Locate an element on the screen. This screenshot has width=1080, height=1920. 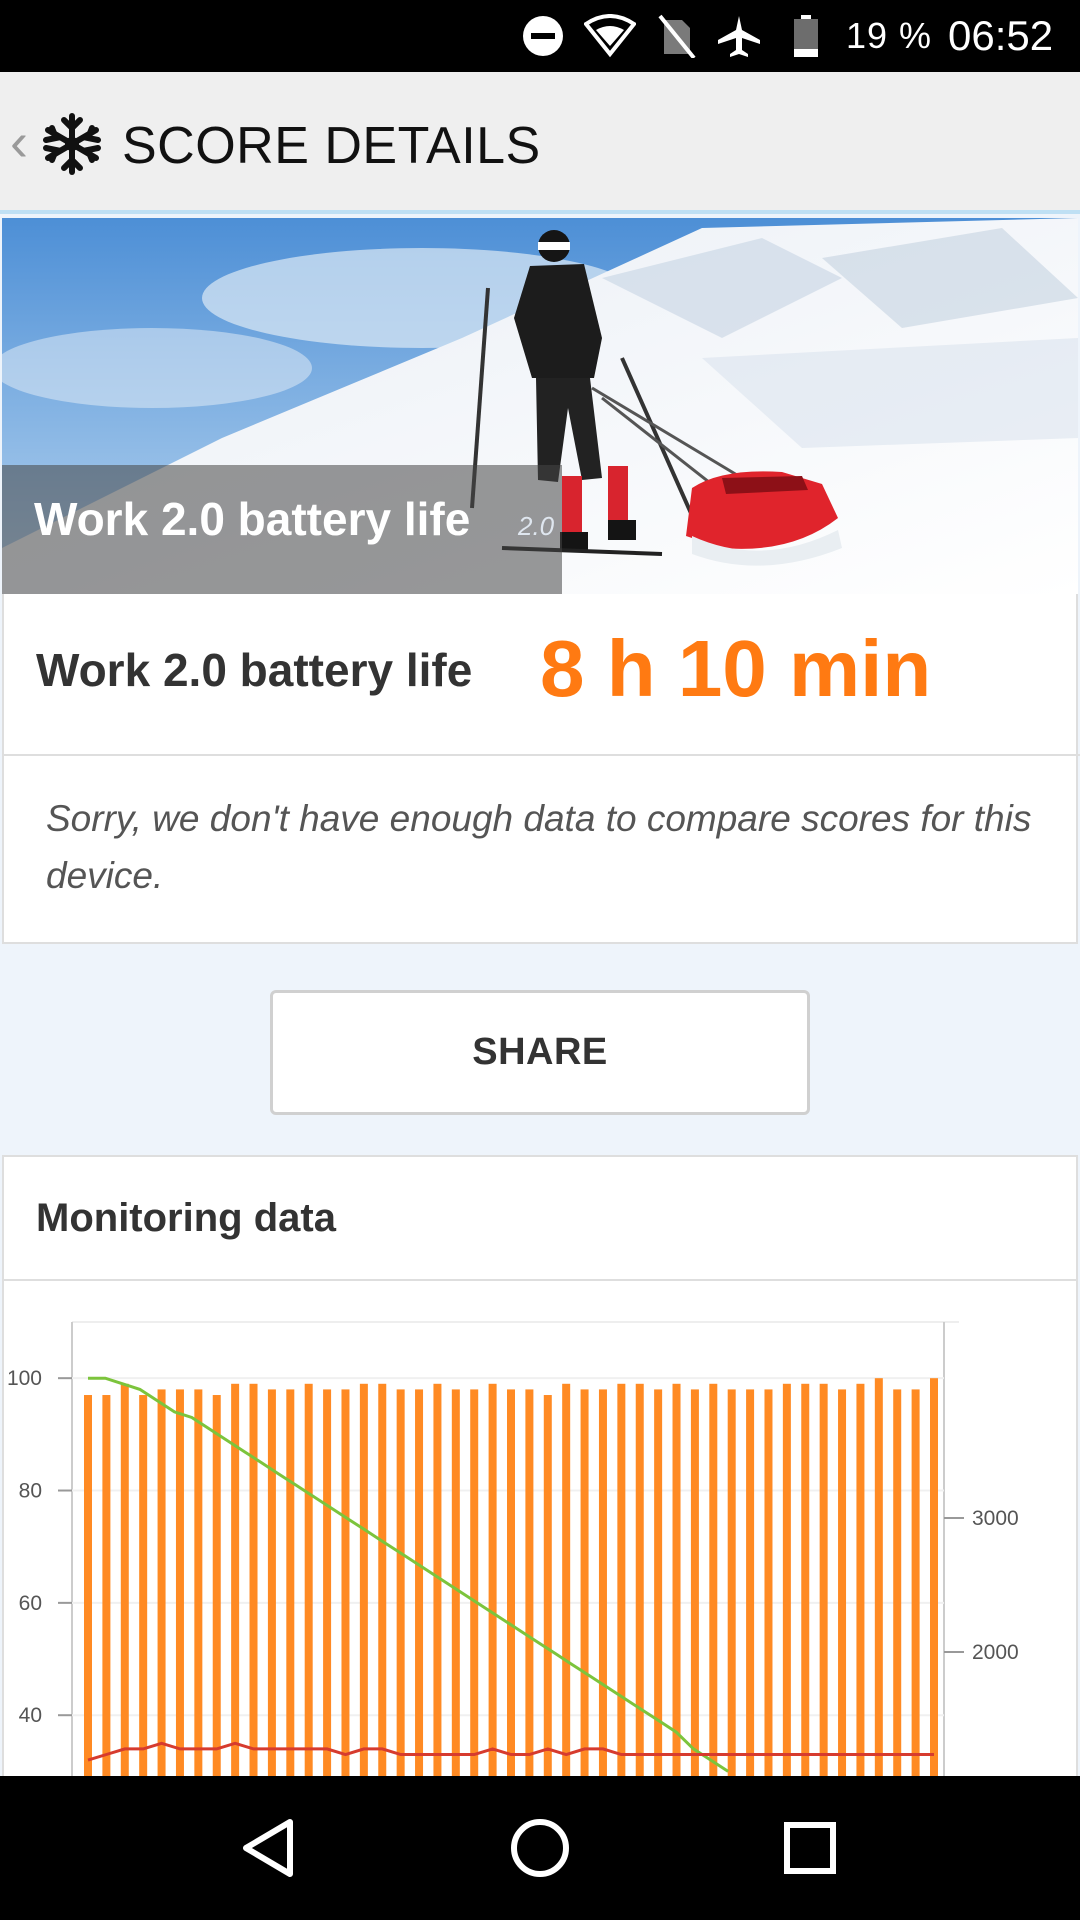
battery-icon is located at coordinates (806, 36).